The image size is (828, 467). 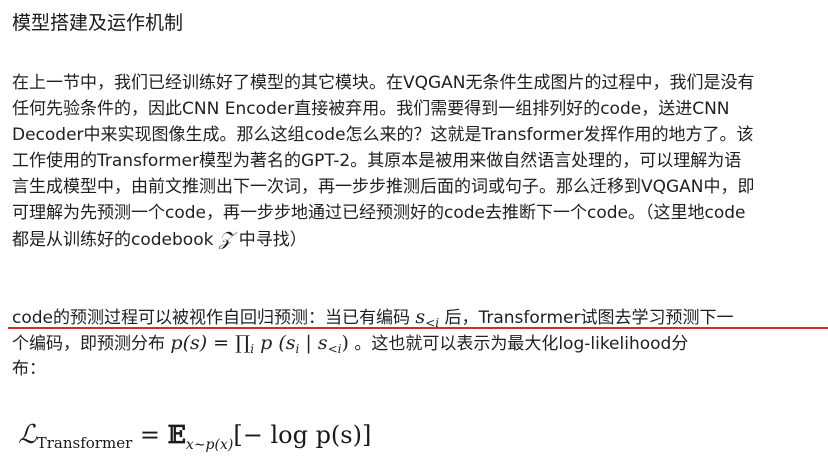 I want to click on paragraph-text: 。这也就可以表示为最大化log-likelihood分, so click(x=518, y=344).